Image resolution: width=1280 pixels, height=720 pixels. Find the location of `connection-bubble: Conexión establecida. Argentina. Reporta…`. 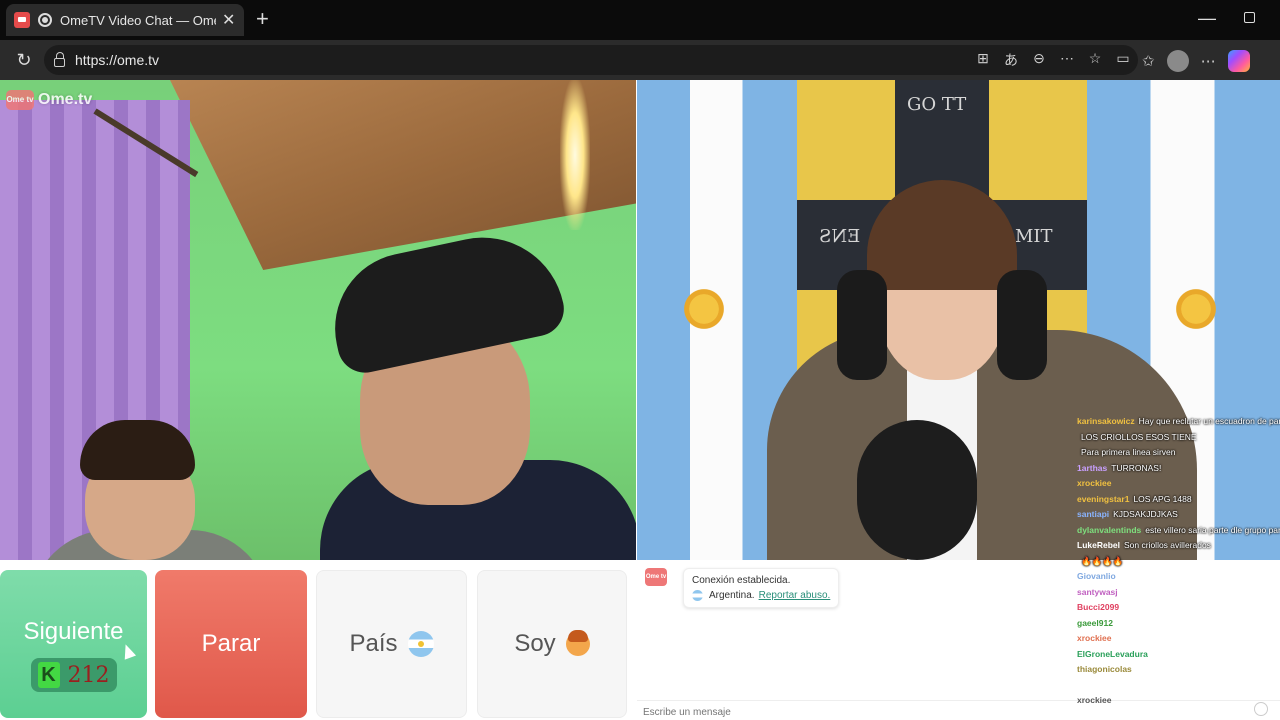

connection-bubble: Conexión establecida. Argentina. Reporta… is located at coordinates (761, 588).